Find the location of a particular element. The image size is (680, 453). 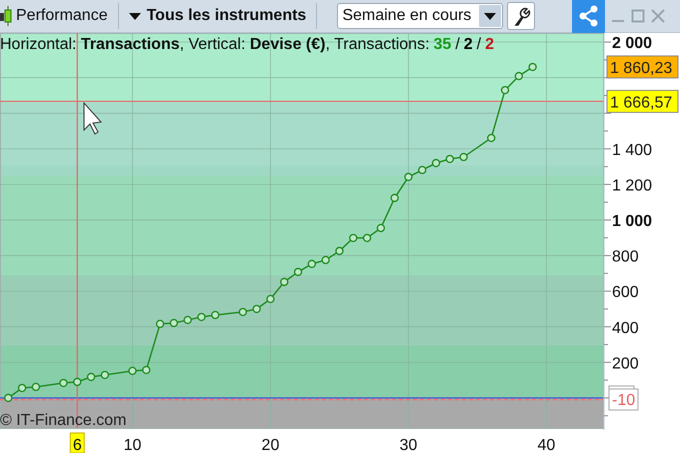

axis-label: 600 is located at coordinates (625, 293).